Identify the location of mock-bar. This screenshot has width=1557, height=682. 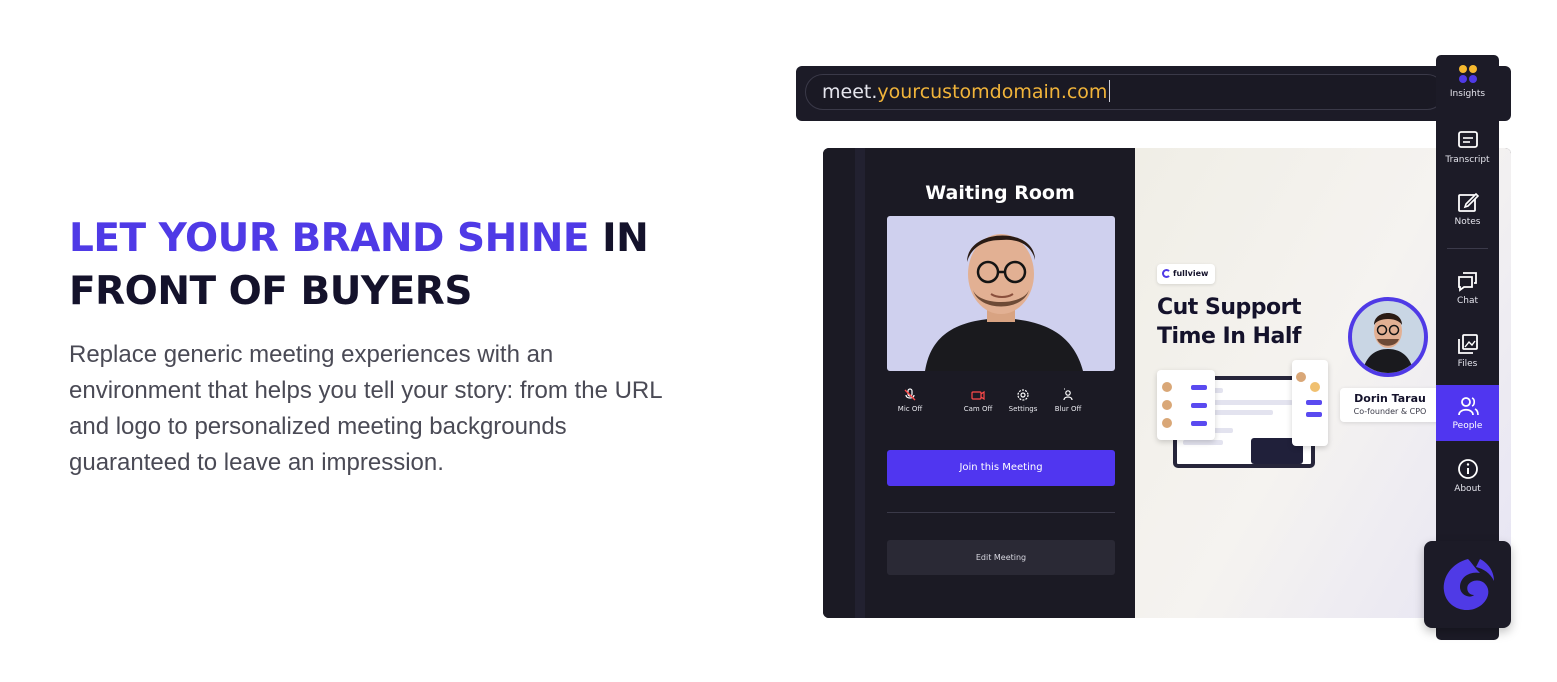
(1203, 442).